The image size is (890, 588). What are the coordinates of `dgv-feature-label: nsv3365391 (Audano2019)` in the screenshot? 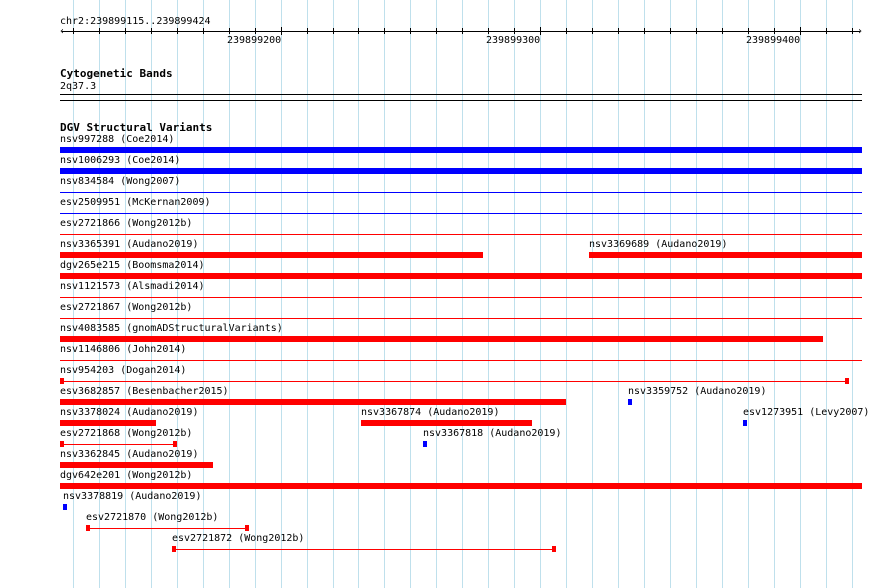 It's located at (129, 244).